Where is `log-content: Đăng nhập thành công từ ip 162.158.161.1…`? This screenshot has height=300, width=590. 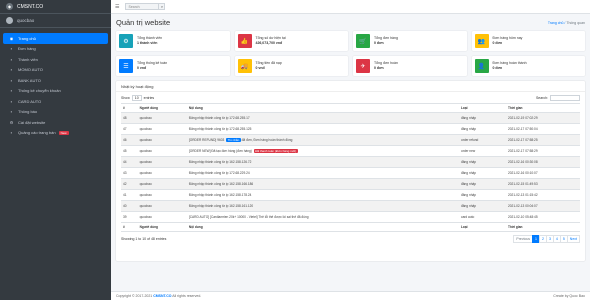
log-content: Đăng nhập thành công từ ip 162.158.161.1… is located at coordinates (221, 206).